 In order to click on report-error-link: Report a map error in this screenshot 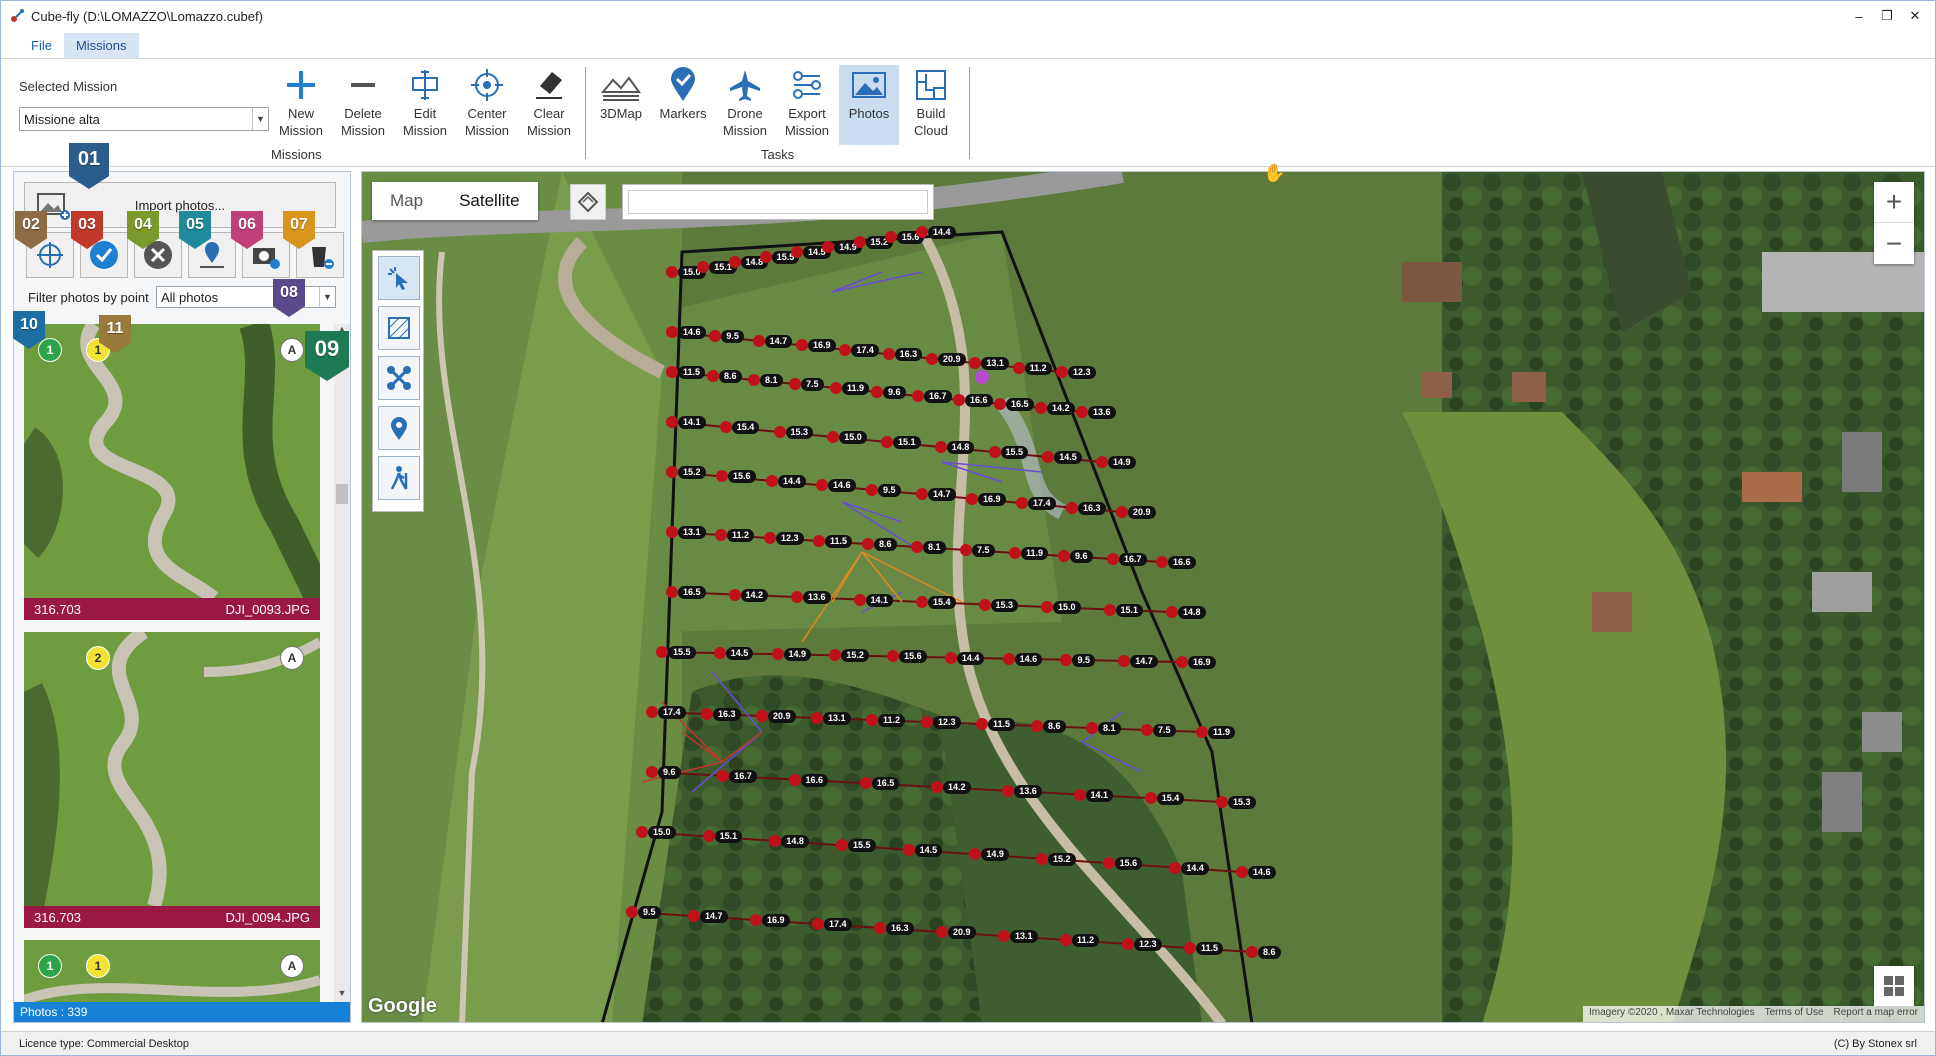, I will do `click(1876, 1014)`.